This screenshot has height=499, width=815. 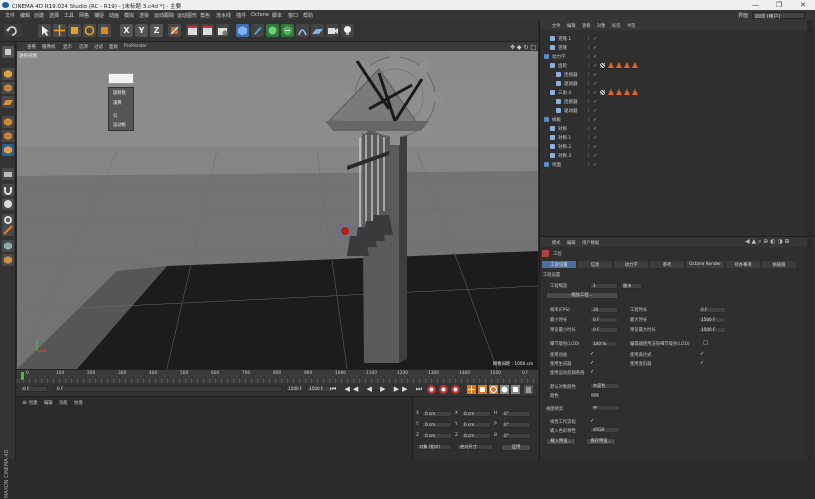 What do you see at coordinates (8, 88) in the screenshot?
I see `texture-mode-button` at bounding box center [8, 88].